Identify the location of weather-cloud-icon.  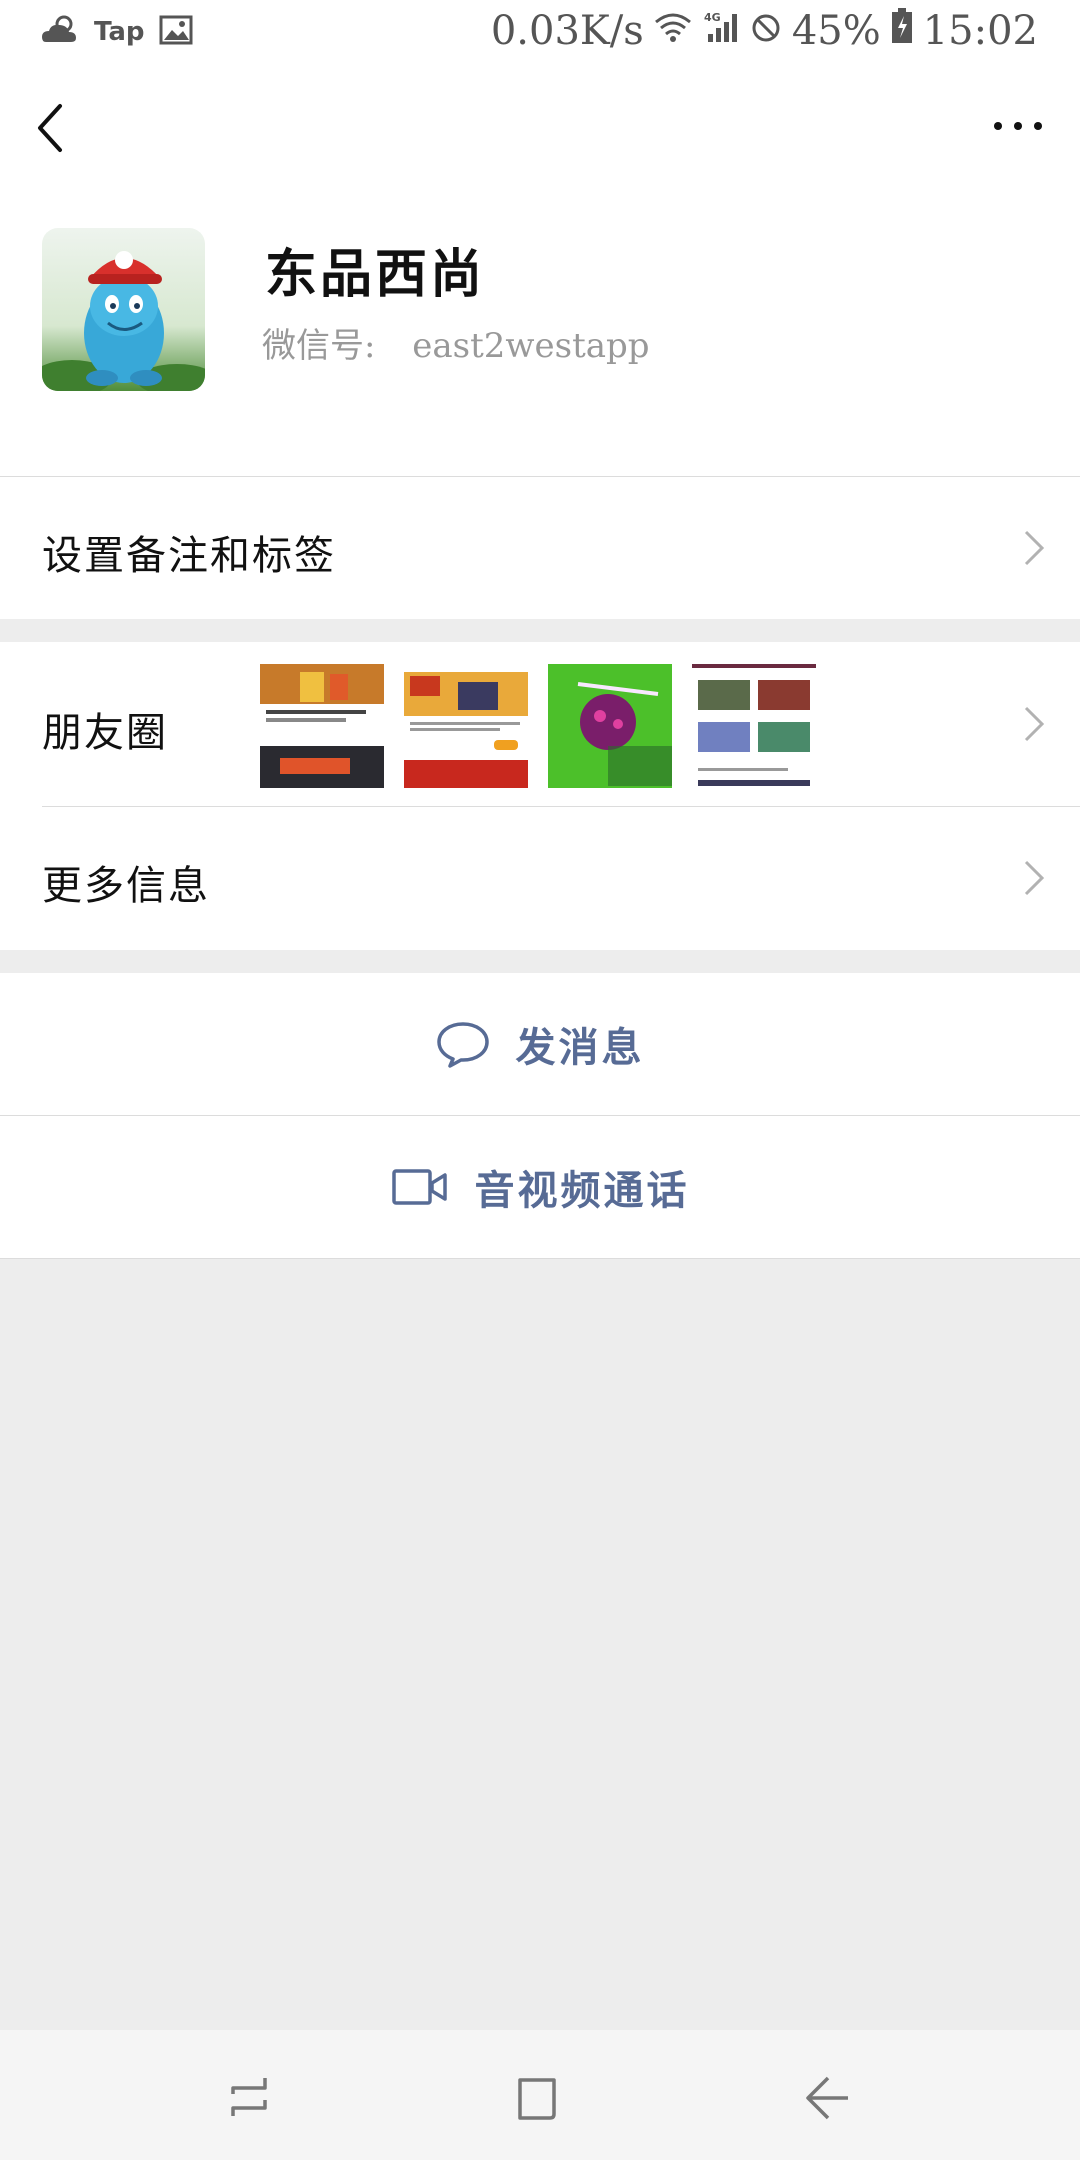
(60, 32).